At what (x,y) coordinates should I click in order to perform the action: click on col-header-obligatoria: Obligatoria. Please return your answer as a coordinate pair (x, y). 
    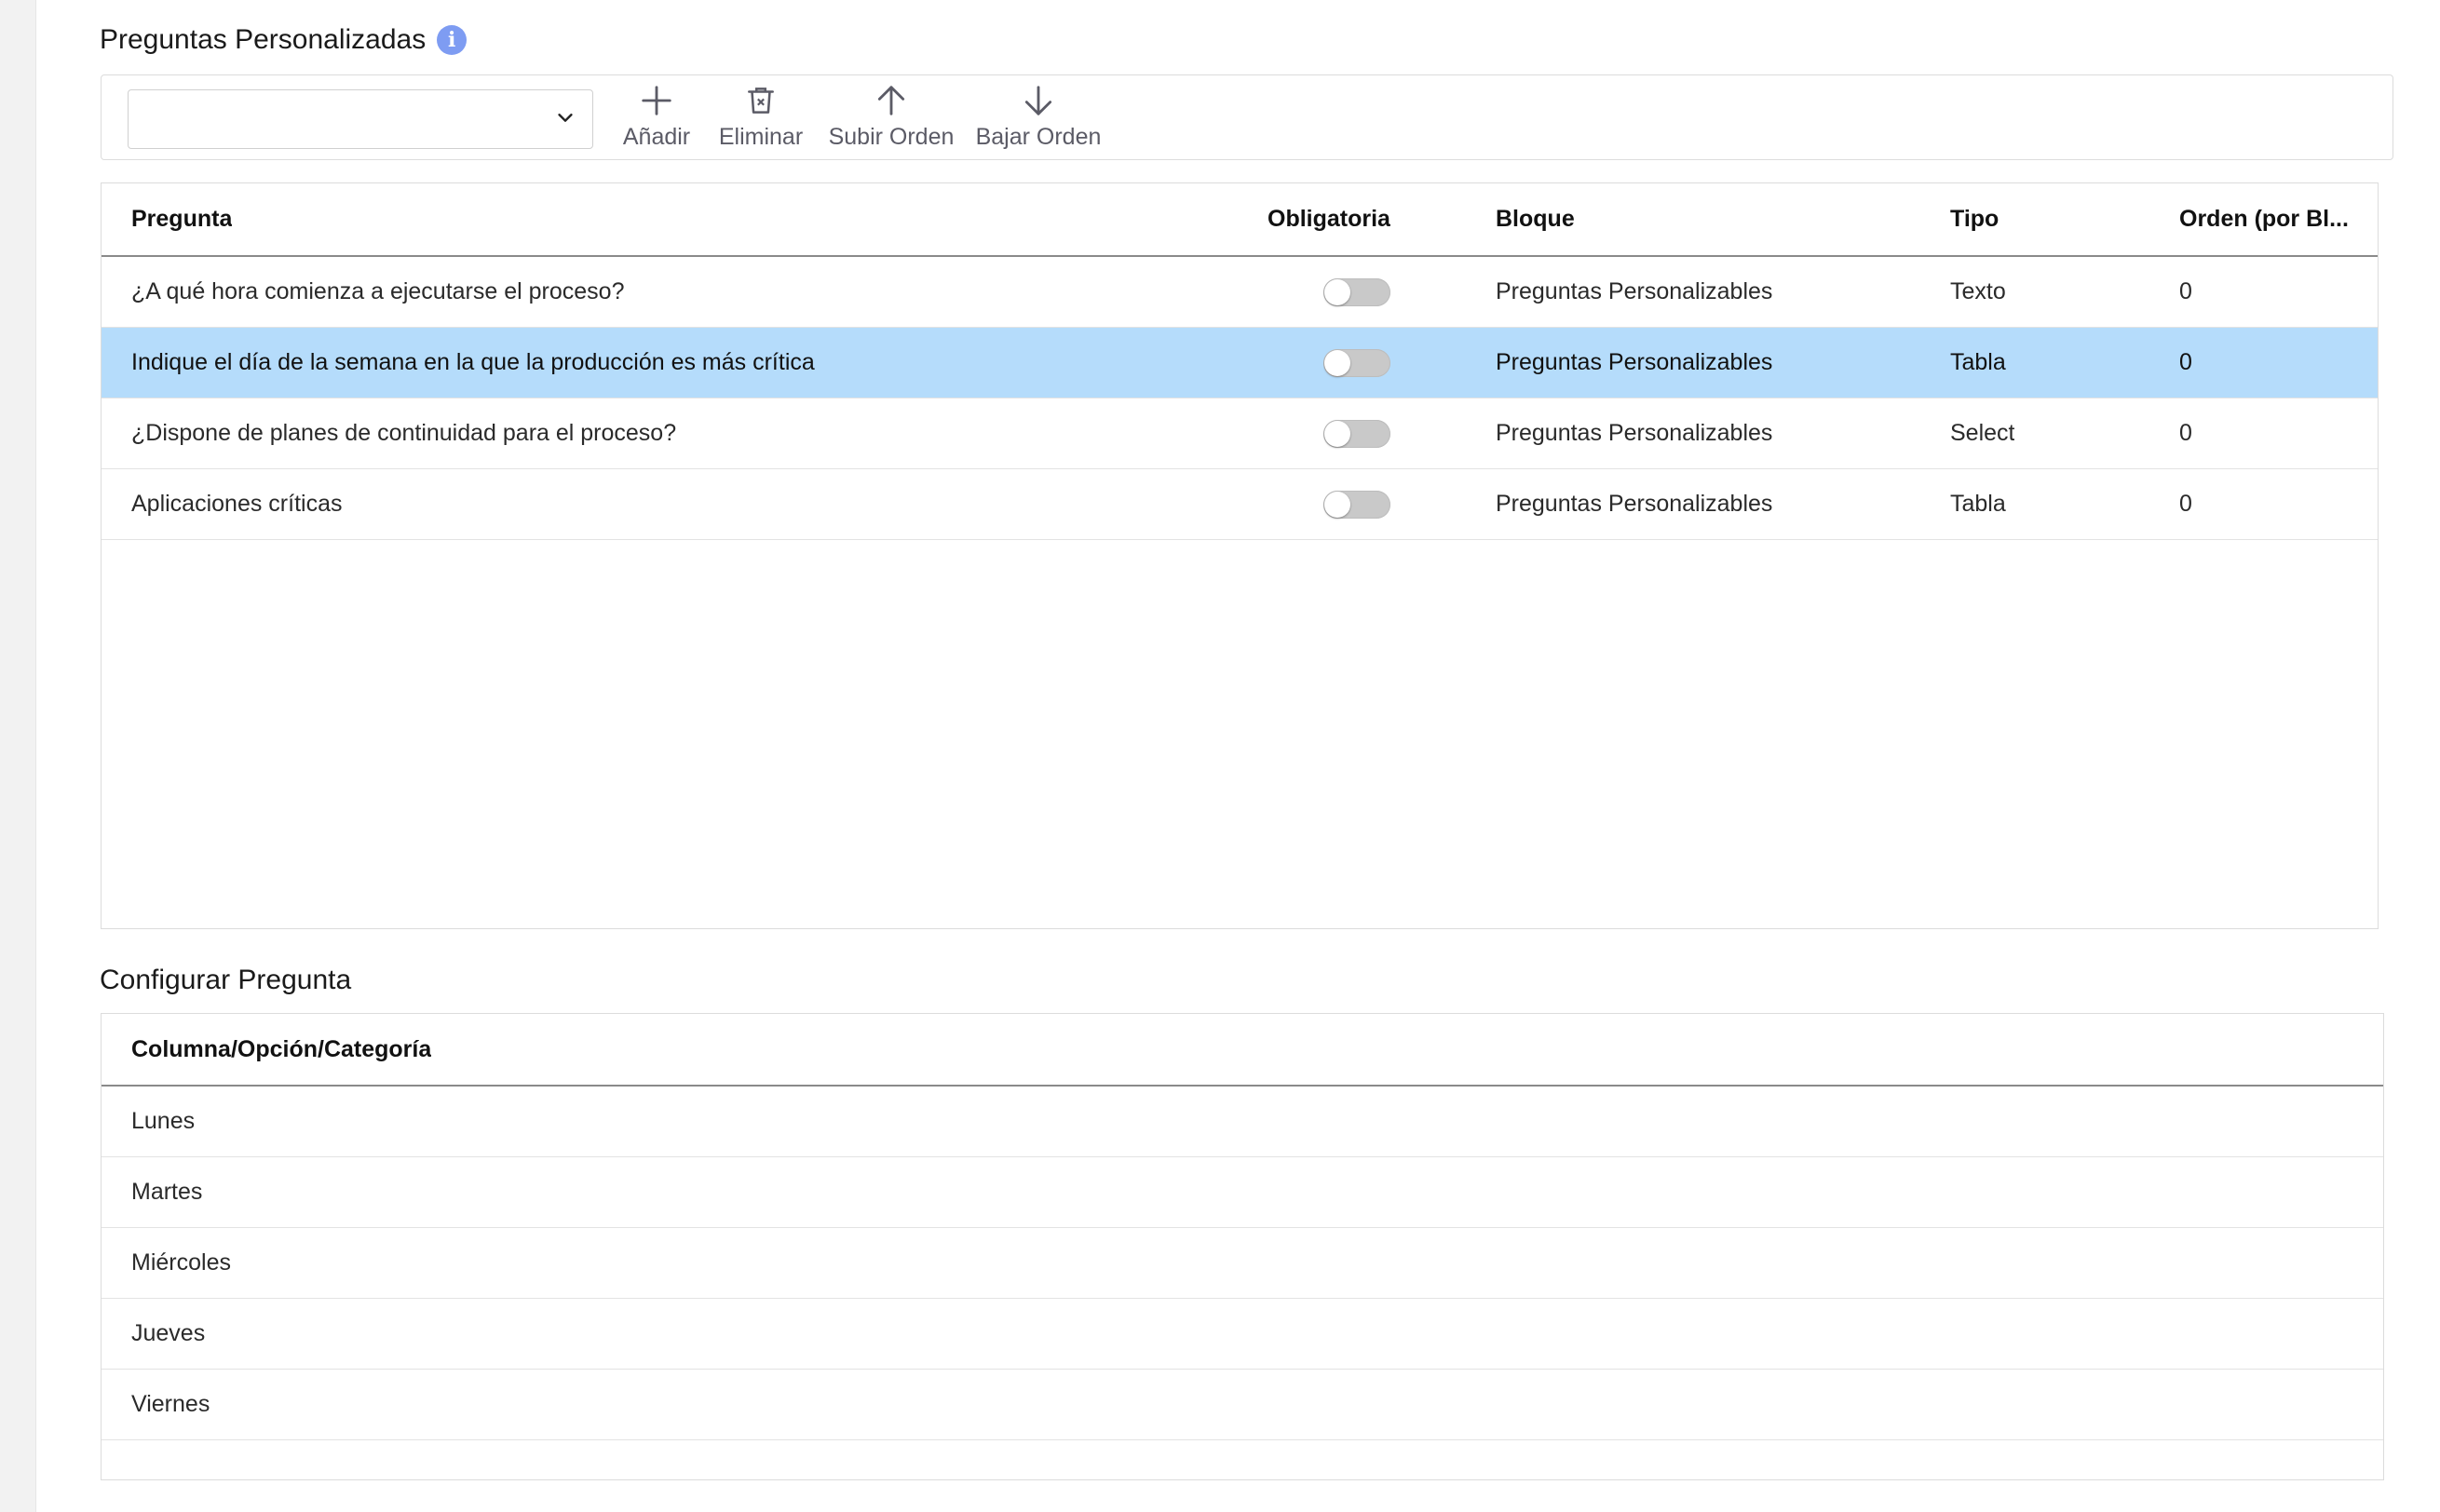
    Looking at the image, I should click on (1328, 219).